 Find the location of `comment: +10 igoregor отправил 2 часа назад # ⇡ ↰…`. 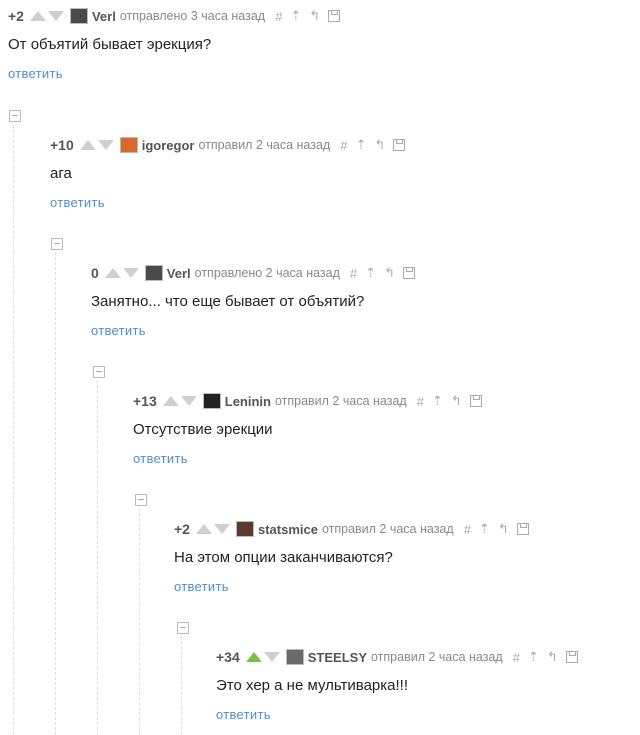

comment: +10 igoregor отправил 2 часа назад # ⇡ ↰… is located at coordinates (228, 172).